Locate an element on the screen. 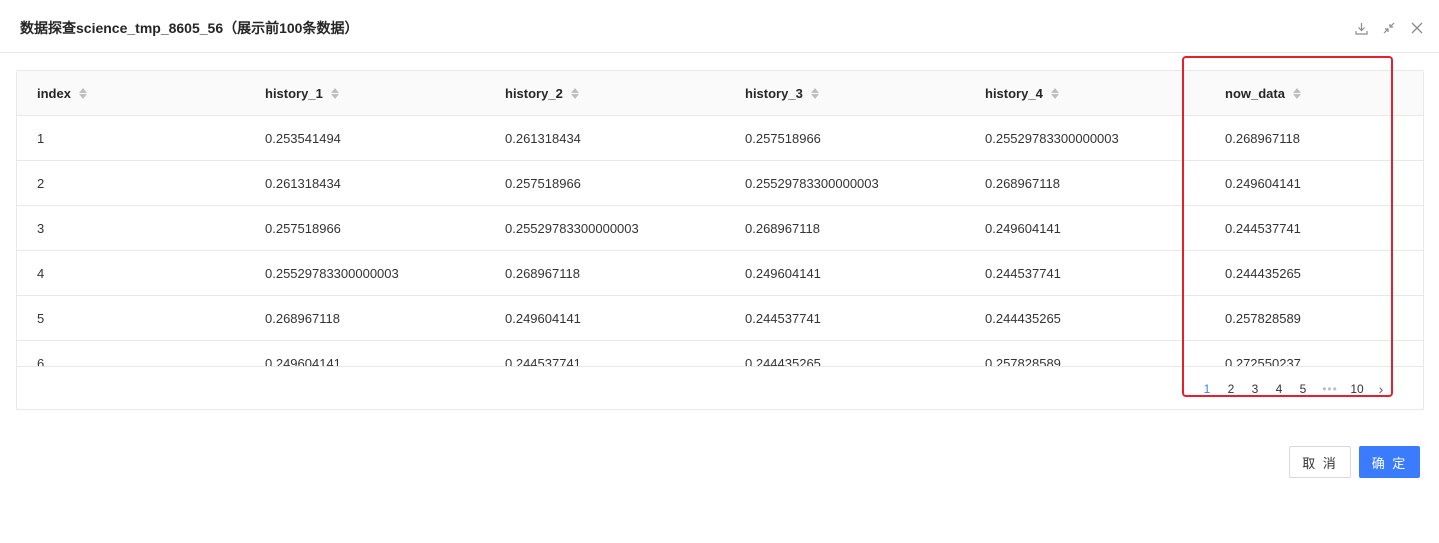  table-cell: 4 is located at coordinates (131, 273).